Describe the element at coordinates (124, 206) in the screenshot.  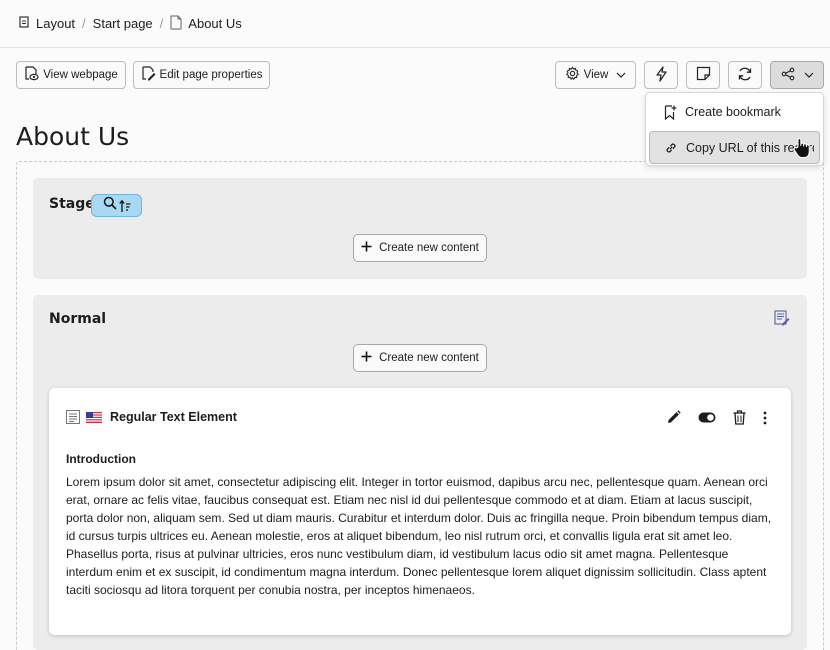
I see `sort-icon` at that location.